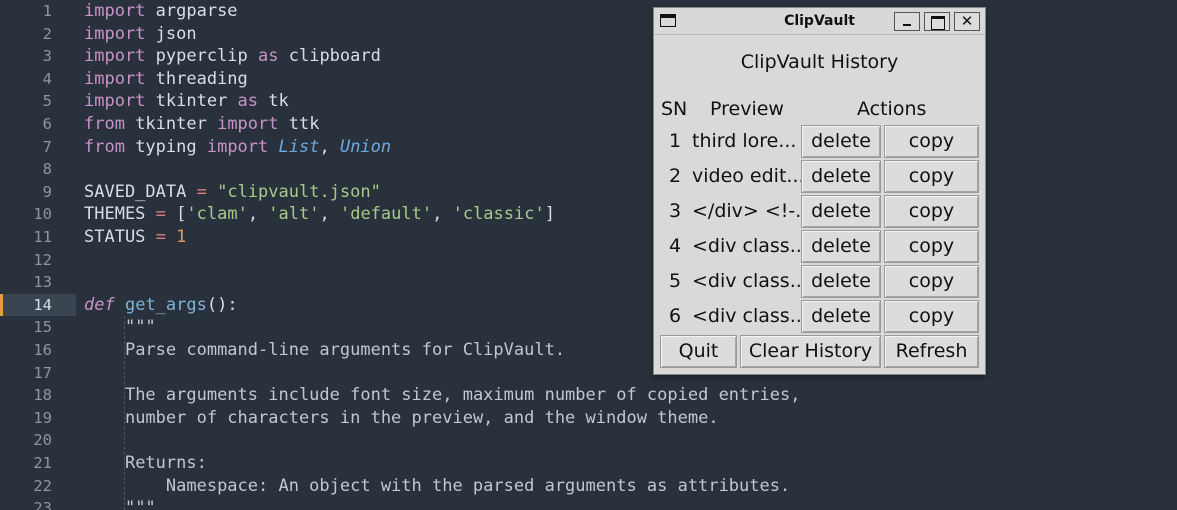 Image resolution: width=1177 pixels, height=510 pixels. What do you see at coordinates (135, 237) in the screenshot?
I see `code-text: STATUS = 1` at bounding box center [135, 237].